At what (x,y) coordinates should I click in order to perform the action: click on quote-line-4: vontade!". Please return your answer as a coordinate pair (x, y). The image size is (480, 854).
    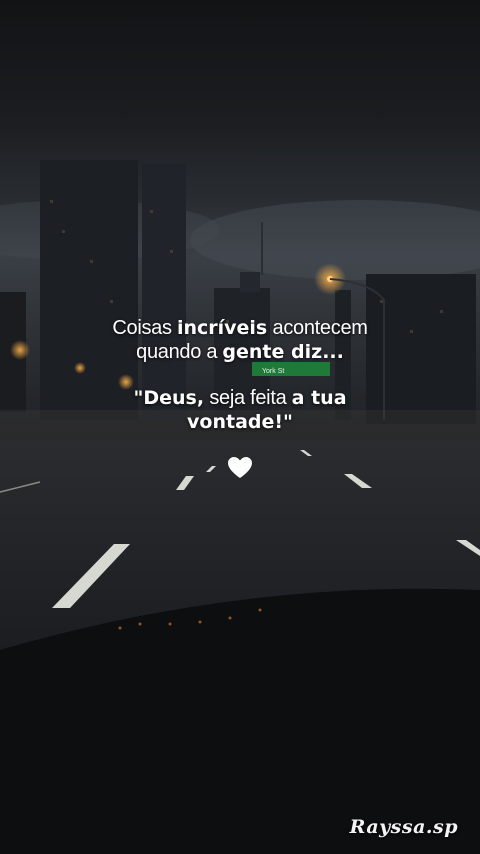
    Looking at the image, I should click on (240, 422).